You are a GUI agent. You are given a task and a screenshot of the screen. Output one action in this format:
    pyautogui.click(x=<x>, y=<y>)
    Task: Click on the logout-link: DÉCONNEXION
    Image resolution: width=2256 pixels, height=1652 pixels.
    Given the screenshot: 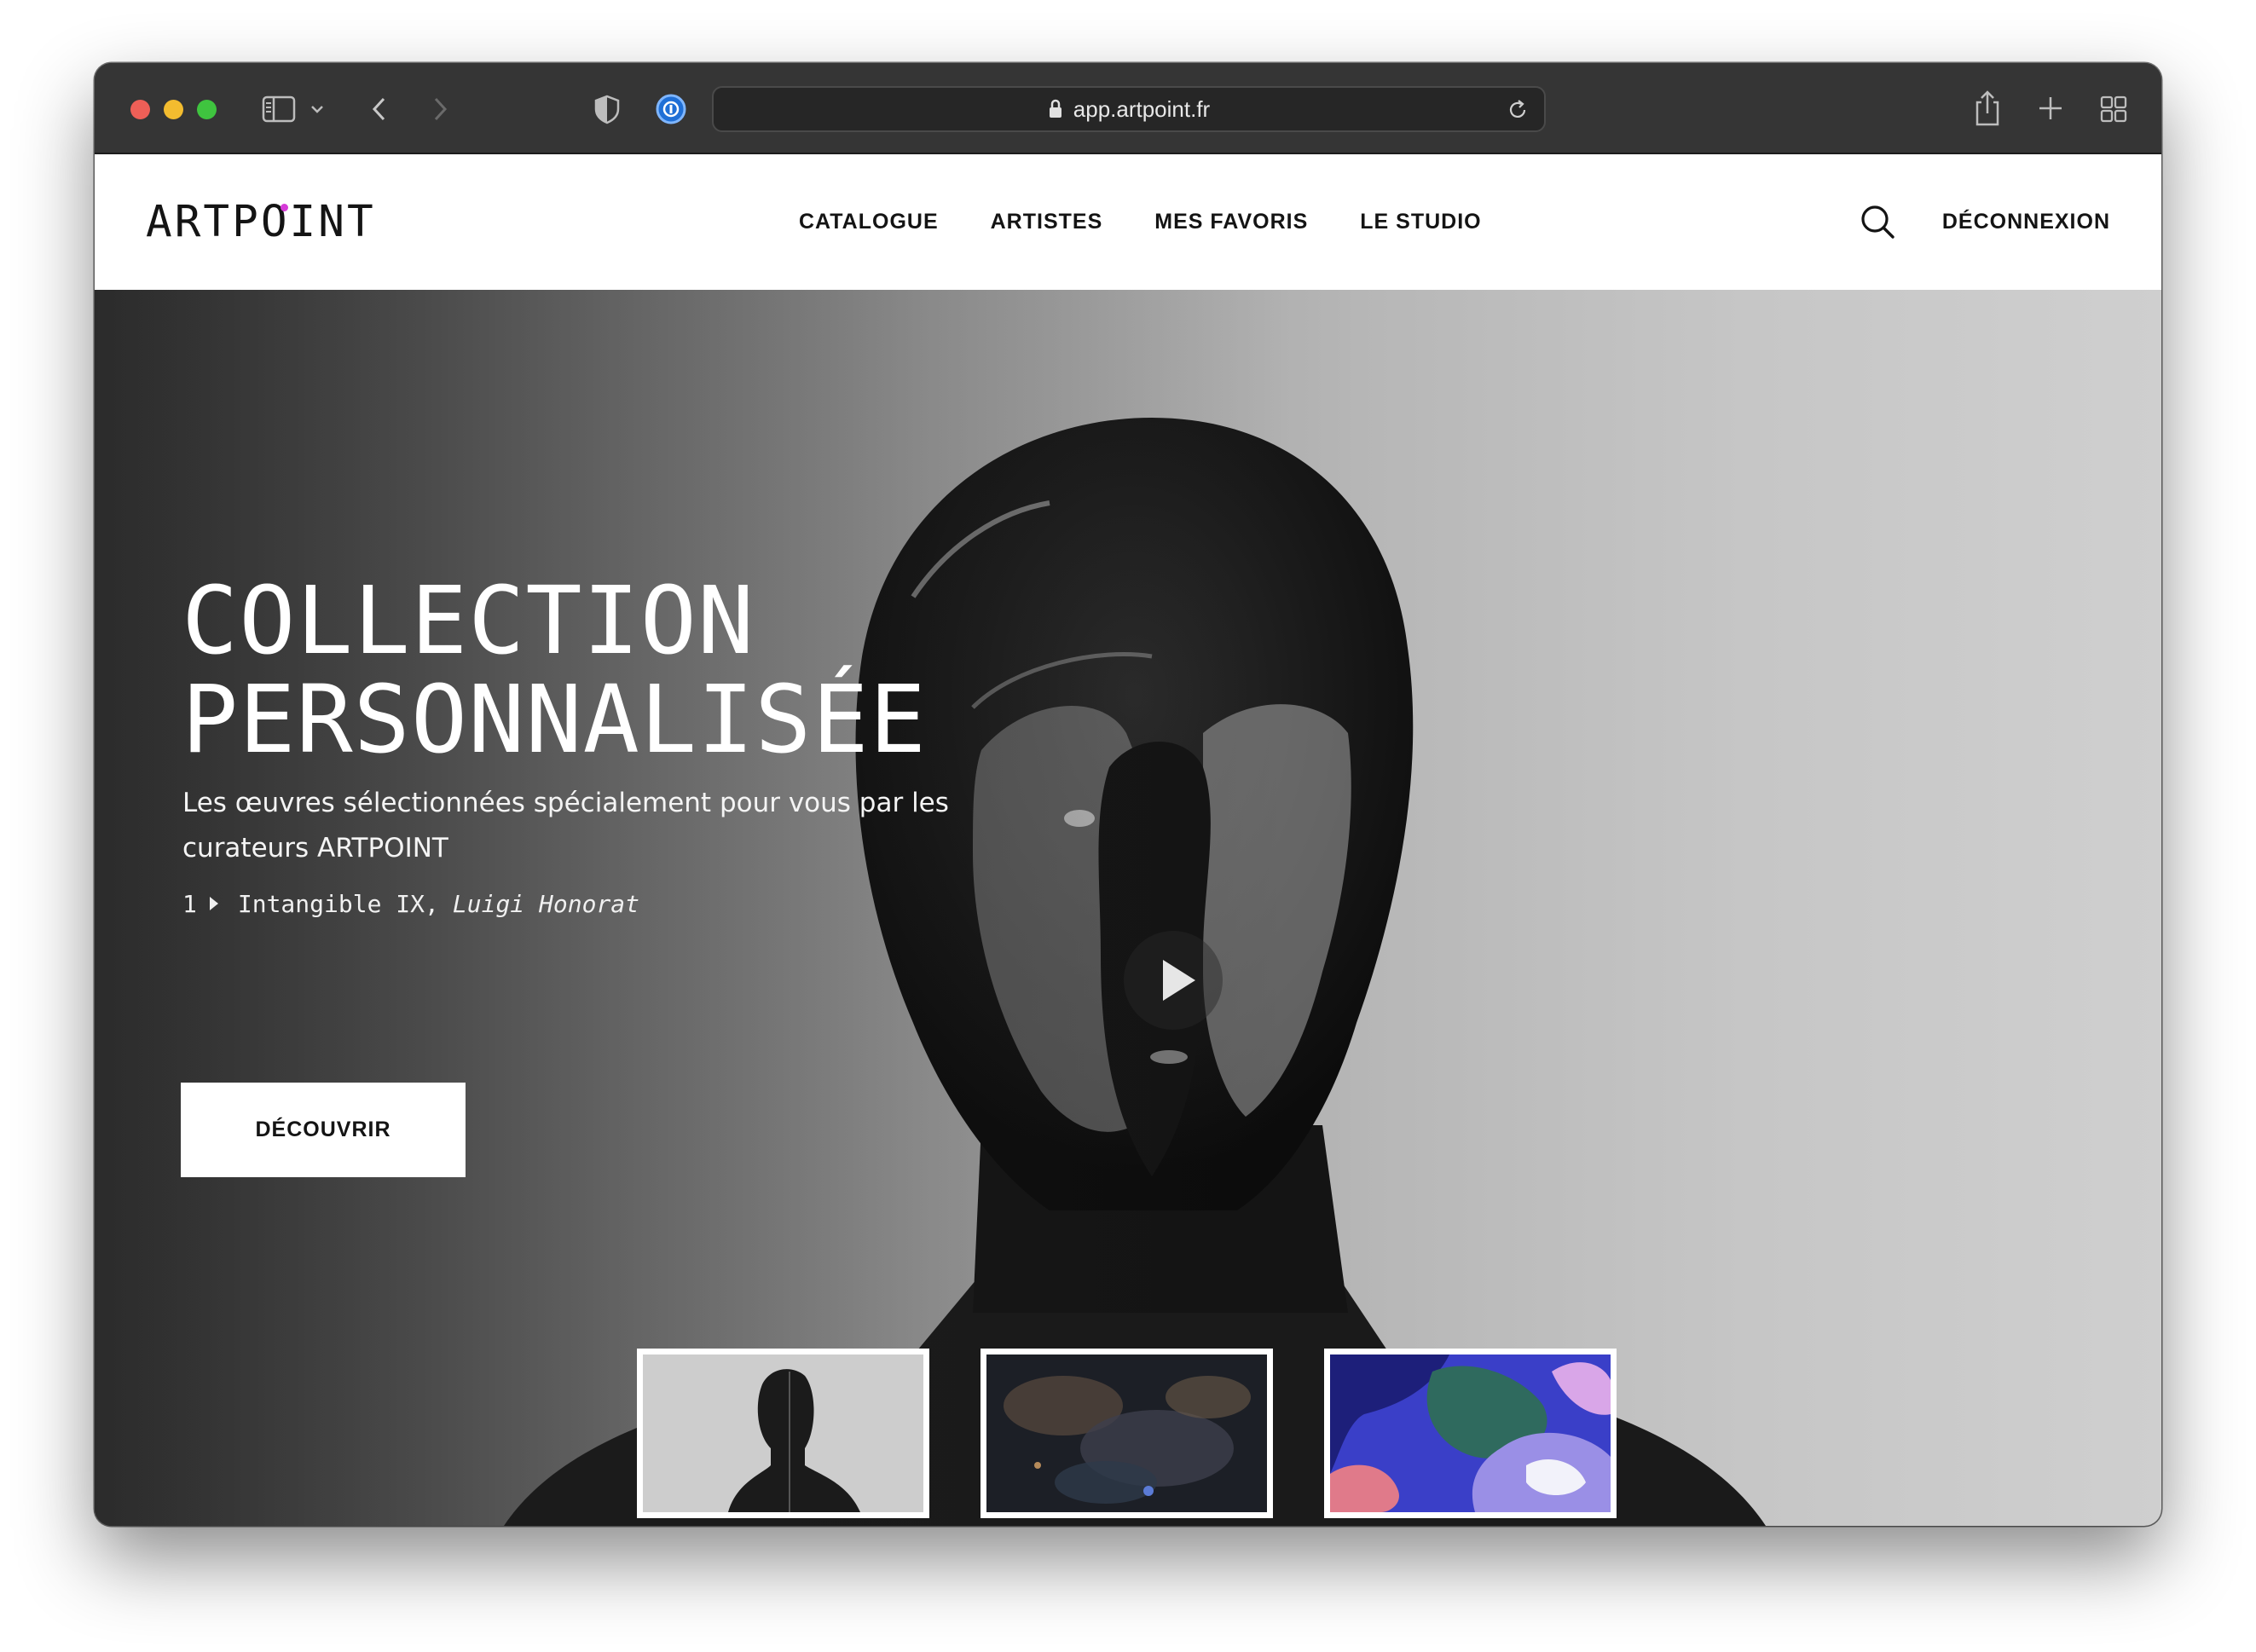 What is the action you would take?
    pyautogui.click(x=2026, y=222)
    